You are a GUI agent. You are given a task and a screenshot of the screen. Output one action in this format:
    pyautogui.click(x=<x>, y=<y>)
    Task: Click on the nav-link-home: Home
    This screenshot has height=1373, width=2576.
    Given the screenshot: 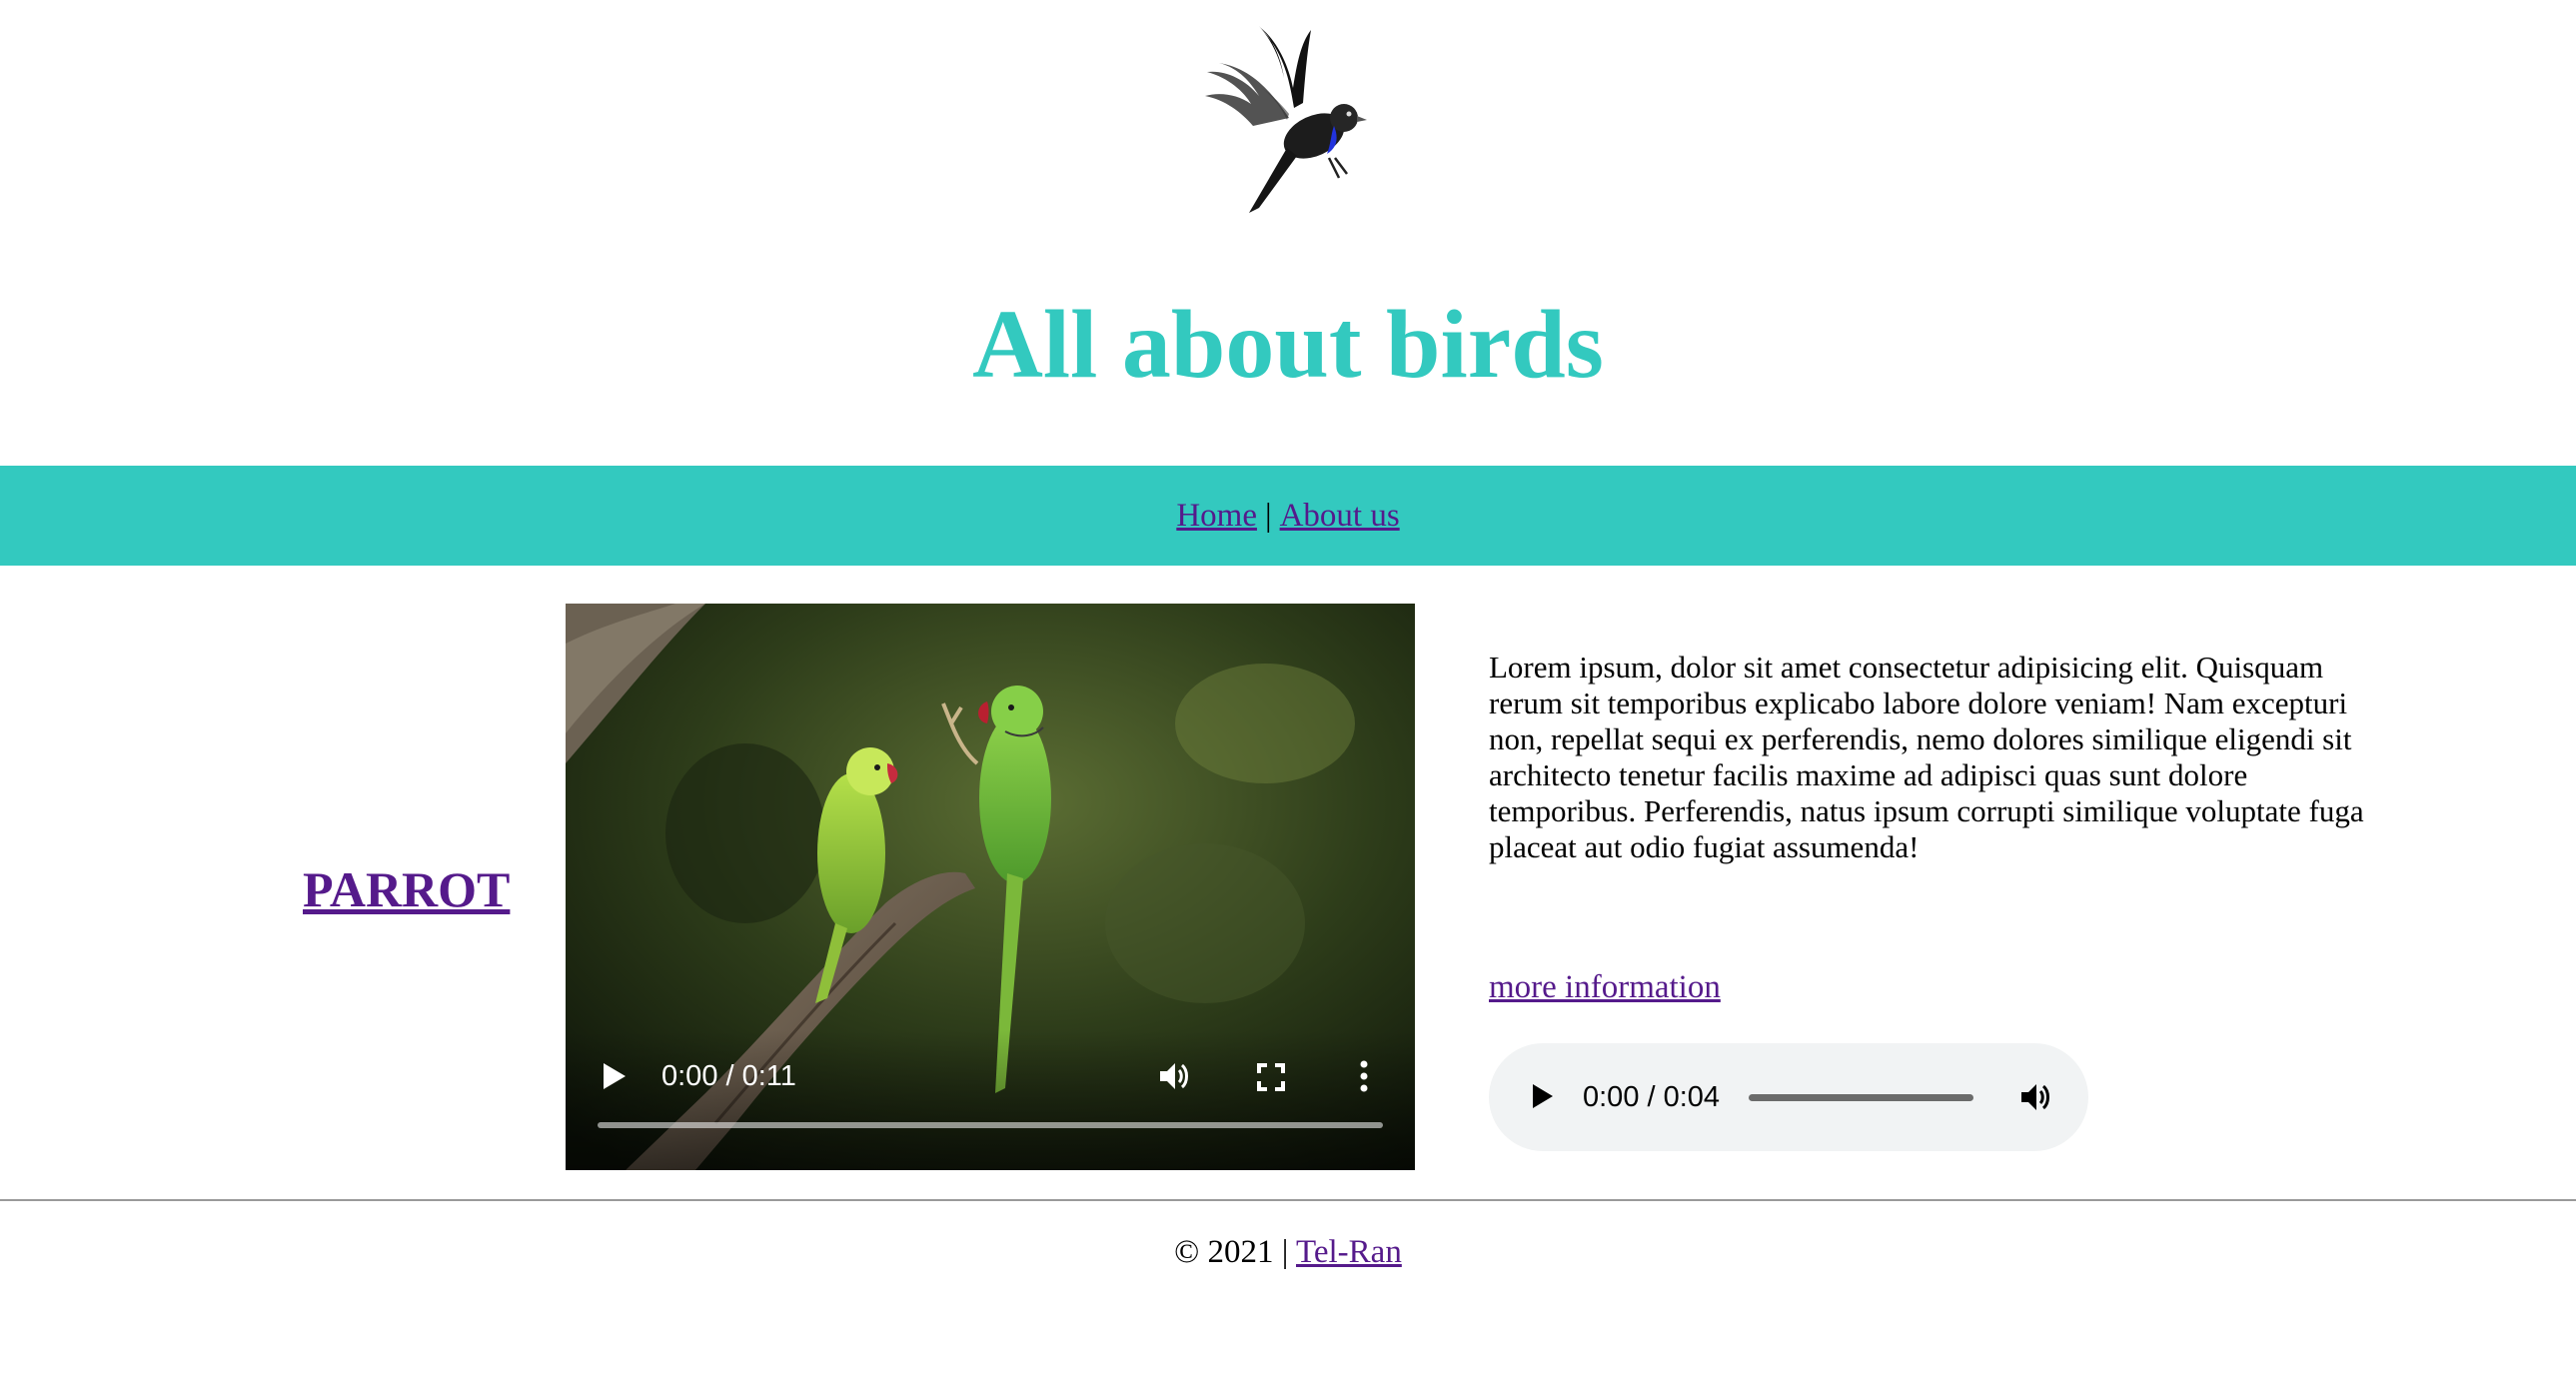 What is the action you would take?
    pyautogui.click(x=1216, y=516)
    